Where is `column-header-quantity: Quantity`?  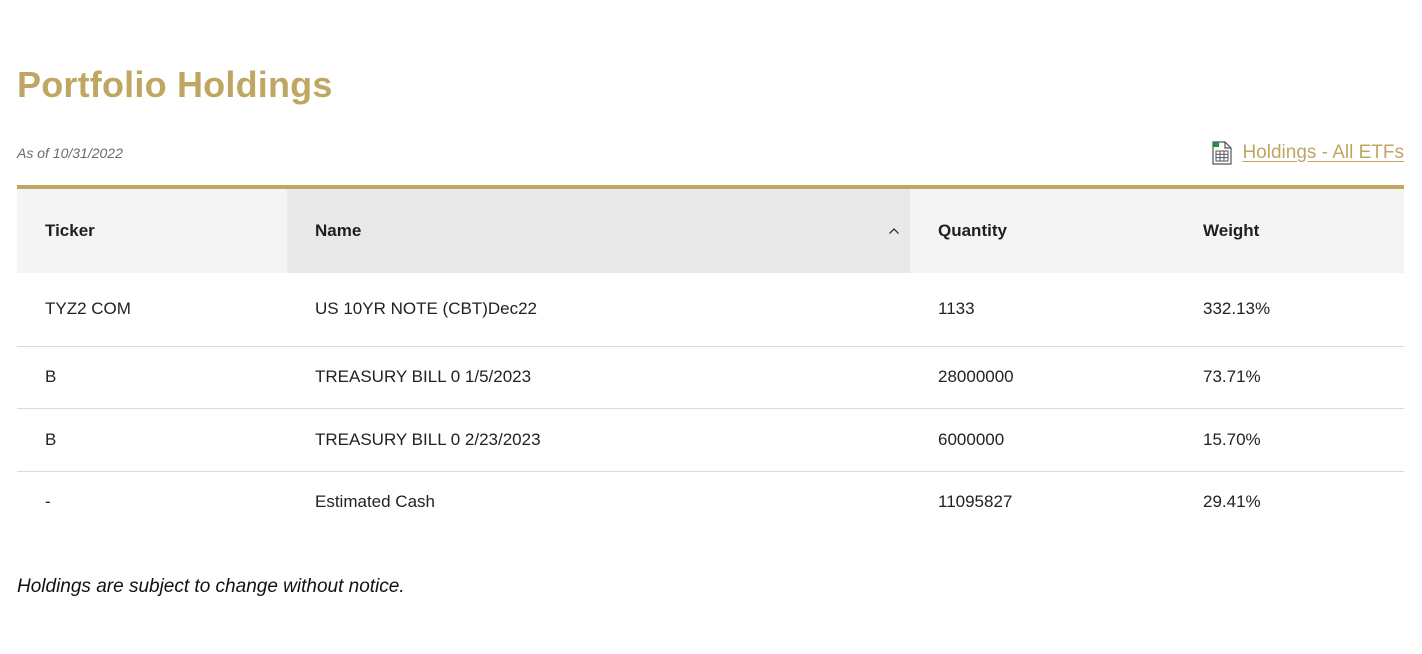
column-header-quantity: Quantity is located at coordinates (1042, 231).